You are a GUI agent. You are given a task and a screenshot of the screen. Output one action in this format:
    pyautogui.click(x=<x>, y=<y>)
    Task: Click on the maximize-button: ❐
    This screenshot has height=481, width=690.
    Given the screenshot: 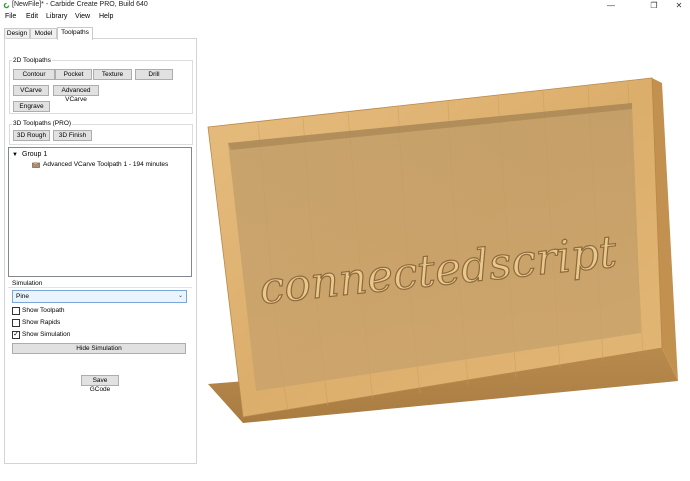 What is the action you would take?
    pyautogui.click(x=654, y=6)
    